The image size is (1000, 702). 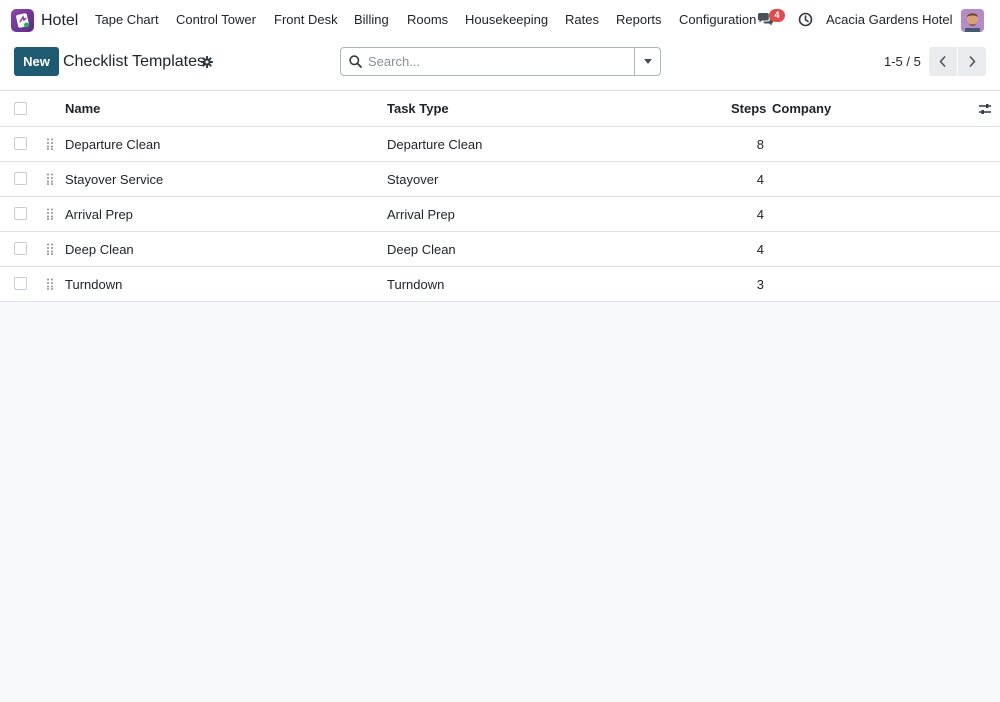 I want to click on menu-item-tape-chart: Tape Chart, so click(x=127, y=20).